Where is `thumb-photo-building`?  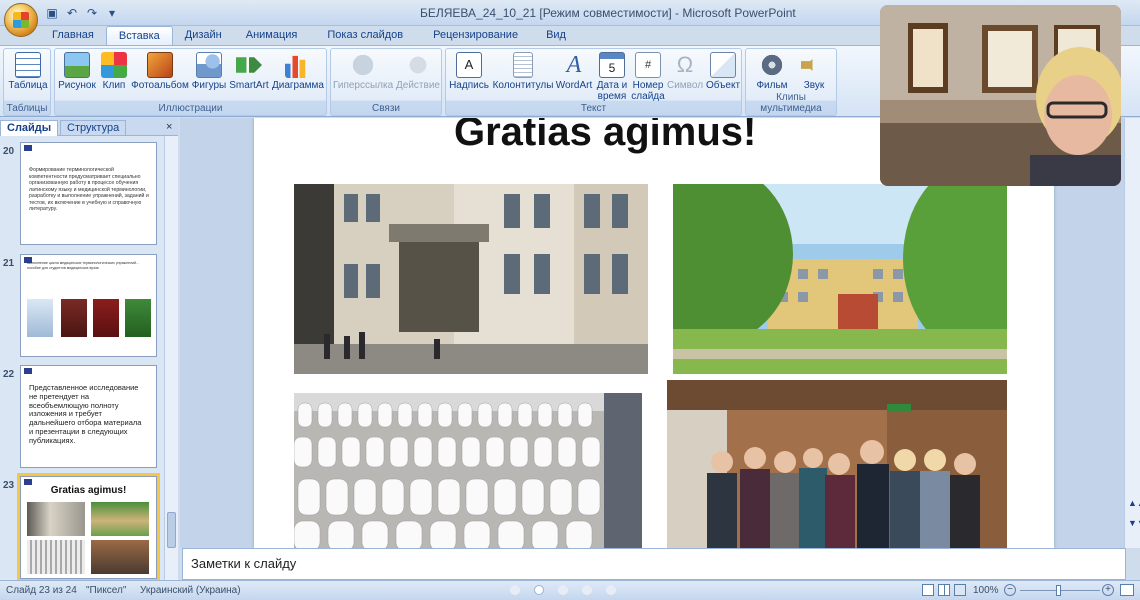
thumb-photo-building is located at coordinates (56, 519).